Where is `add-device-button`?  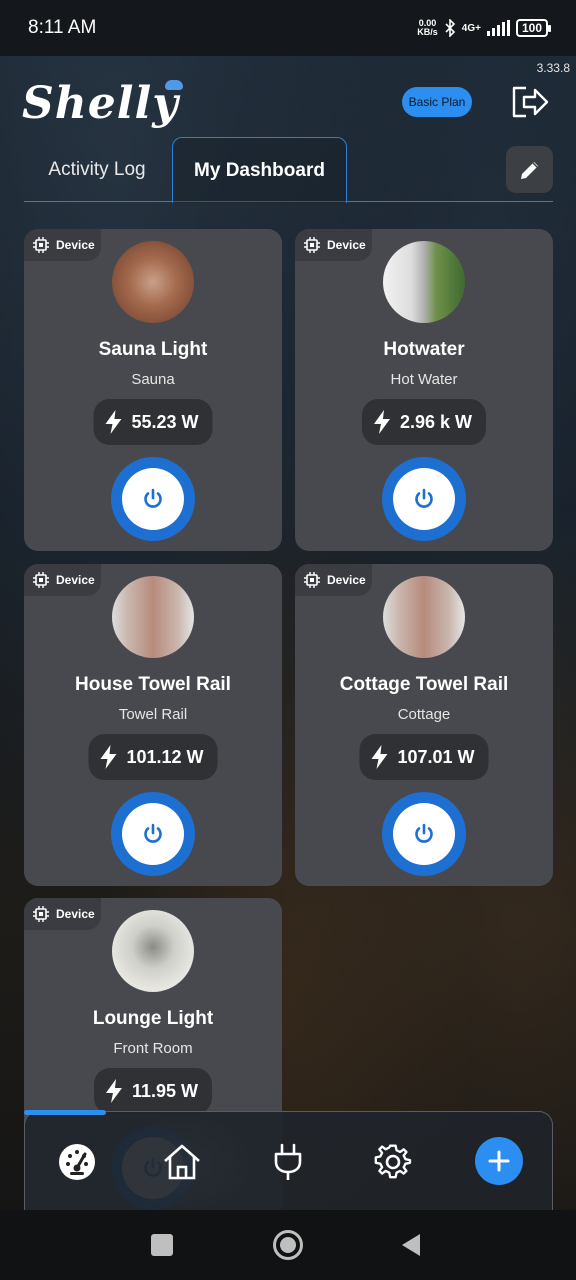
add-device-button is located at coordinates (499, 1161).